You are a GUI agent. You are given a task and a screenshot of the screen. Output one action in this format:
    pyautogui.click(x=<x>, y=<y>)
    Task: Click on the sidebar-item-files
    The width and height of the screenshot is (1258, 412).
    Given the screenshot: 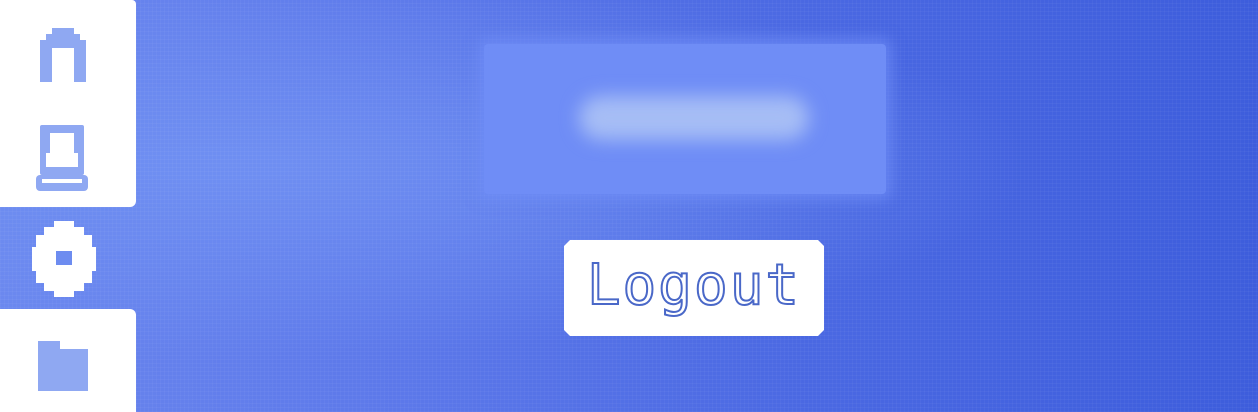 What is the action you would take?
    pyautogui.click(x=68, y=360)
    